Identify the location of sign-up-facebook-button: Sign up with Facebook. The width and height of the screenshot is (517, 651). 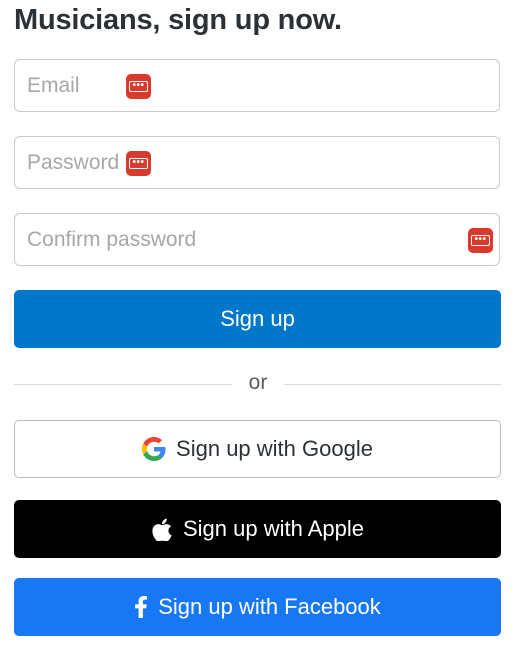
(257, 607).